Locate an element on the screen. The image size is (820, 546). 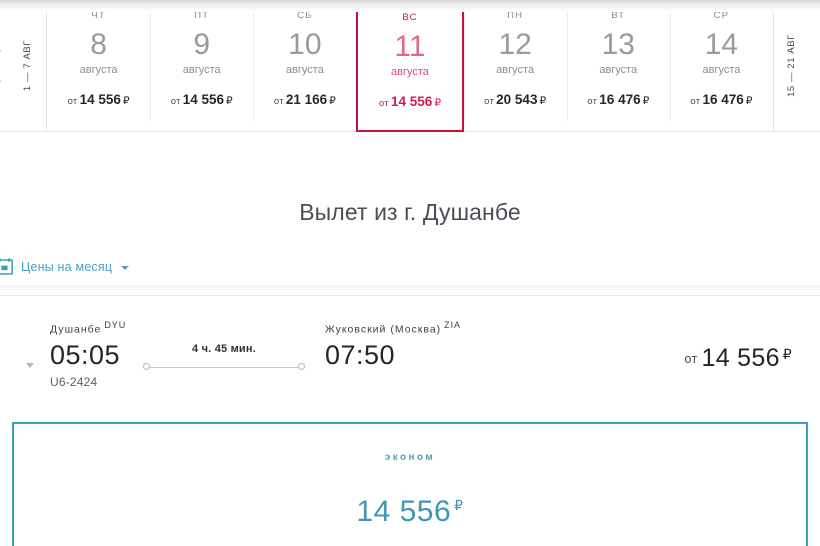
month-prices-toggle: Цены на месяц is located at coordinates (65, 266).